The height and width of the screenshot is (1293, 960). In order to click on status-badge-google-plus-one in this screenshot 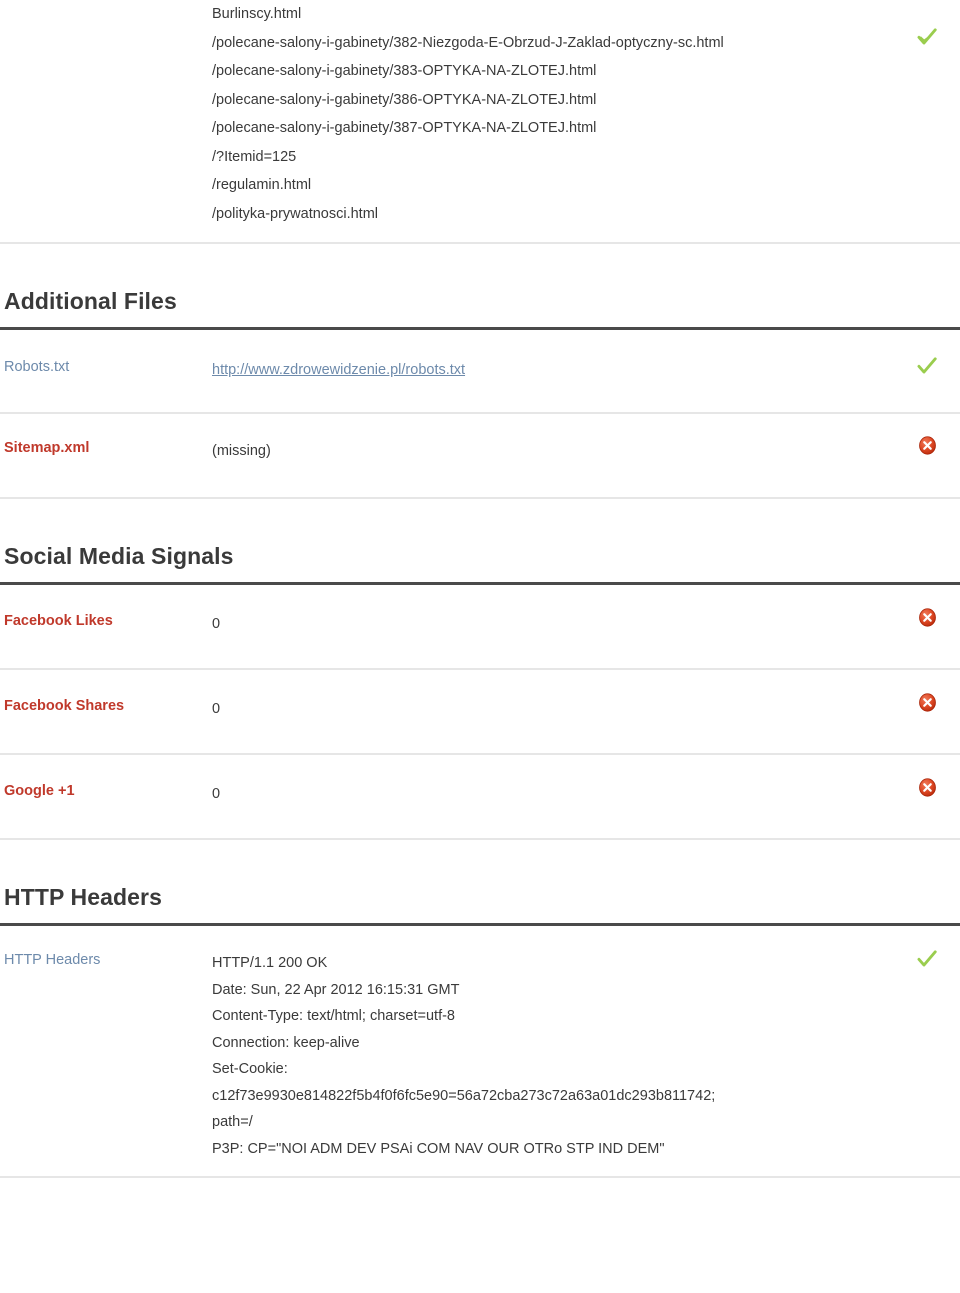, I will do `click(927, 787)`.